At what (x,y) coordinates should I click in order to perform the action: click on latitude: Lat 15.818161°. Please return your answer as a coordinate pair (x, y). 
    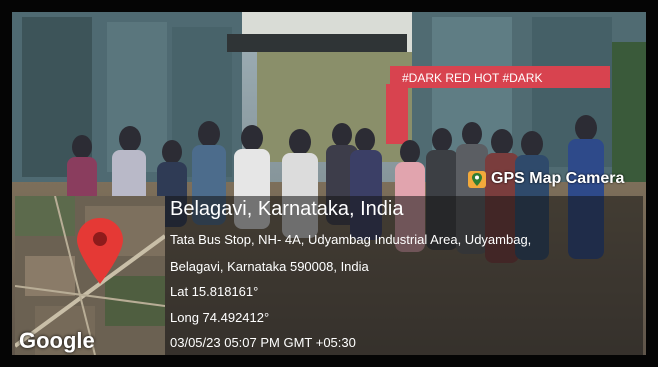
    Looking at the image, I should click on (214, 291).